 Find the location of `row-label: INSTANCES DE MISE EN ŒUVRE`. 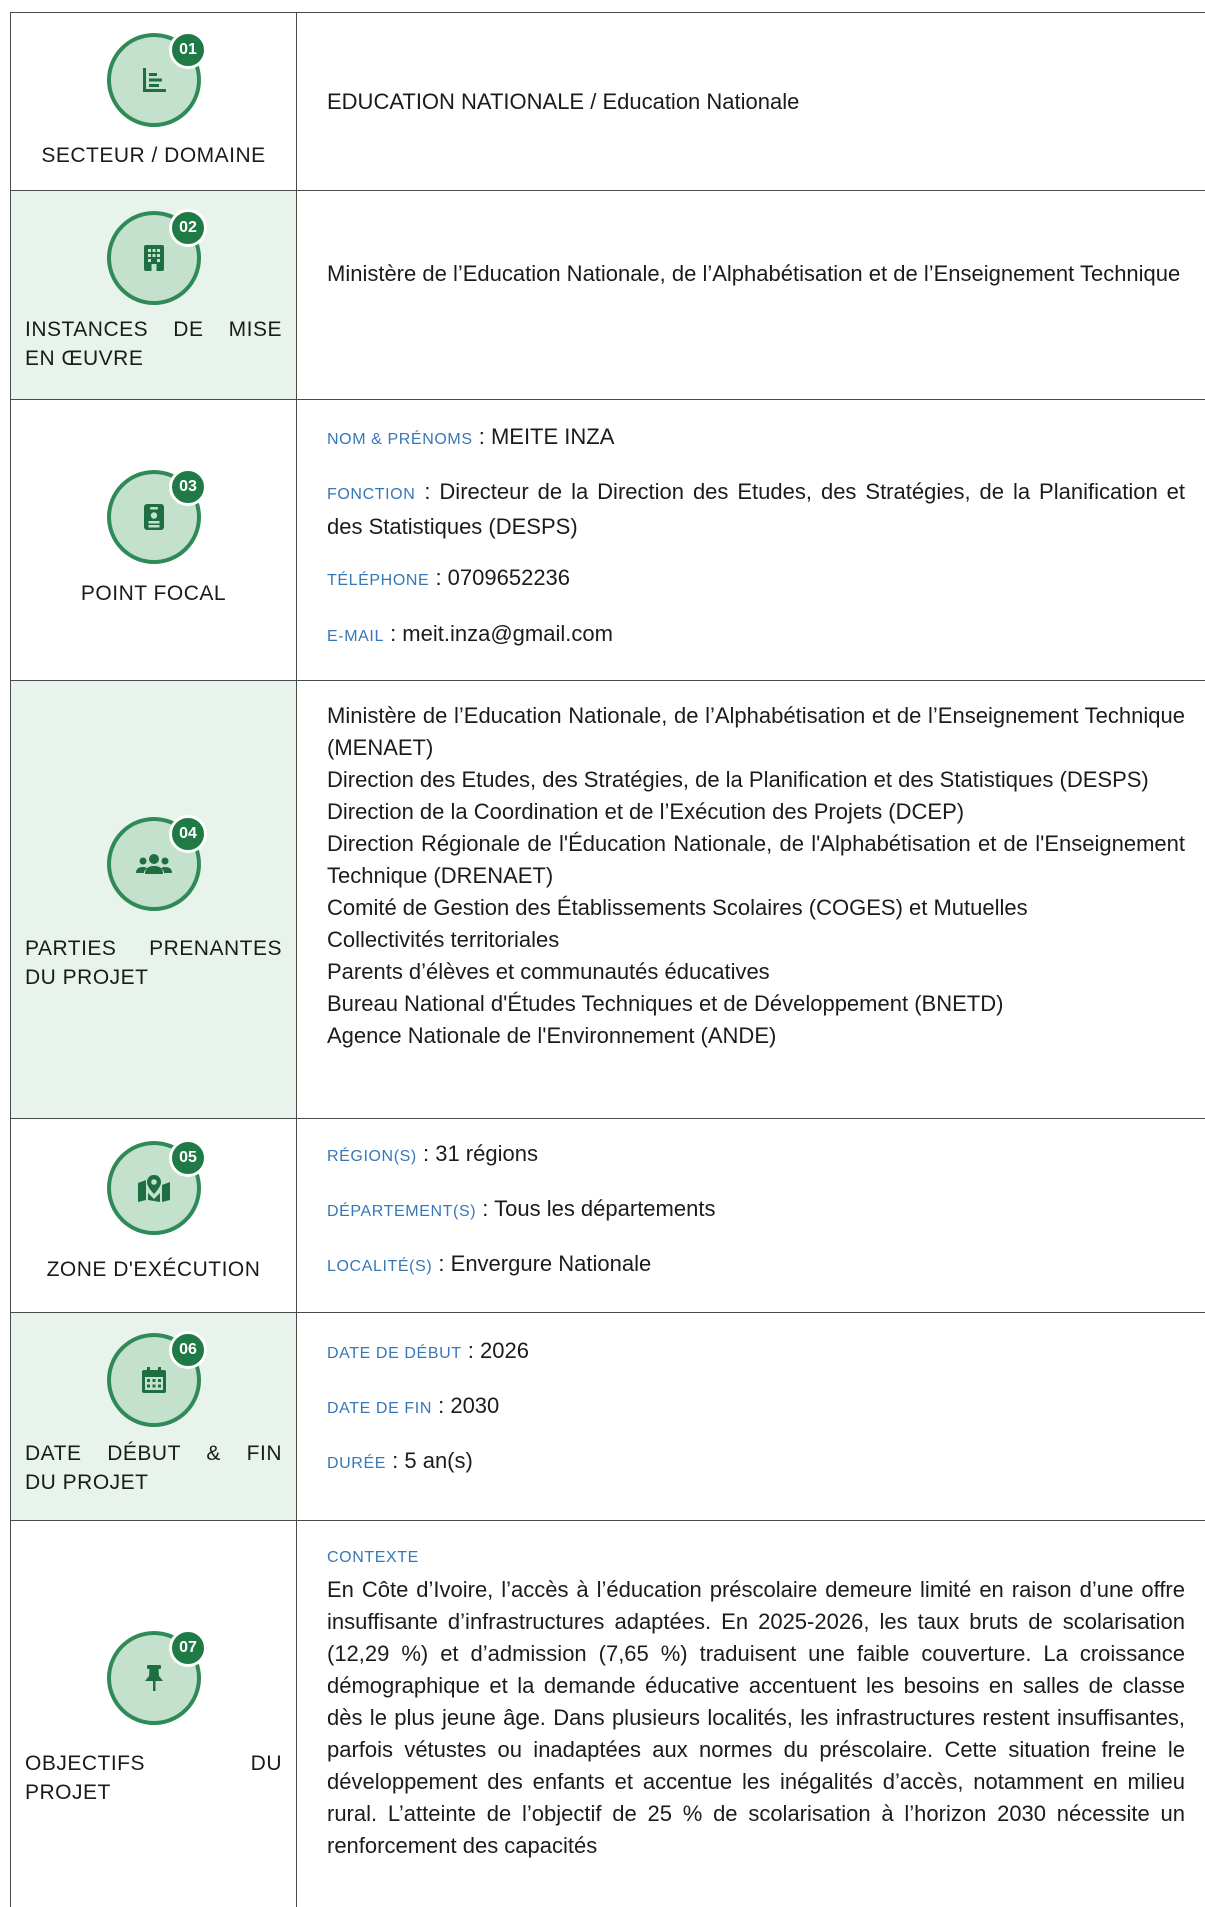

row-label: INSTANCES DE MISE EN ŒUVRE is located at coordinates (153, 344).